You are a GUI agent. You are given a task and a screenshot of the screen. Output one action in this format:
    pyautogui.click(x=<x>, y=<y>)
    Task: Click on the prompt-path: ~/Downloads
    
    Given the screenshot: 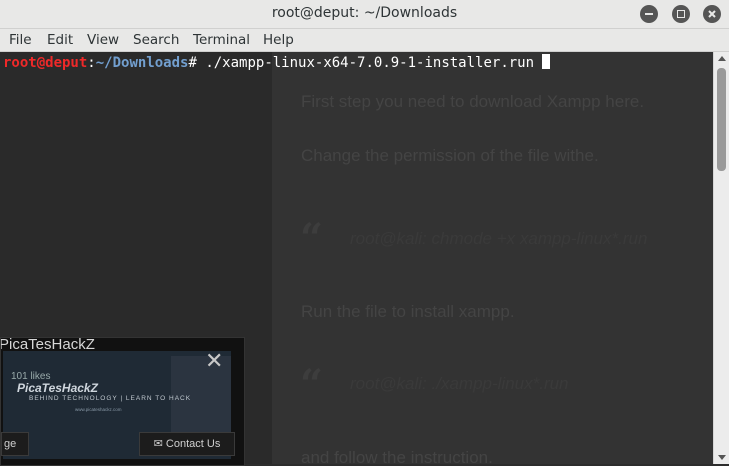 What is the action you would take?
    pyautogui.click(x=142, y=63)
    